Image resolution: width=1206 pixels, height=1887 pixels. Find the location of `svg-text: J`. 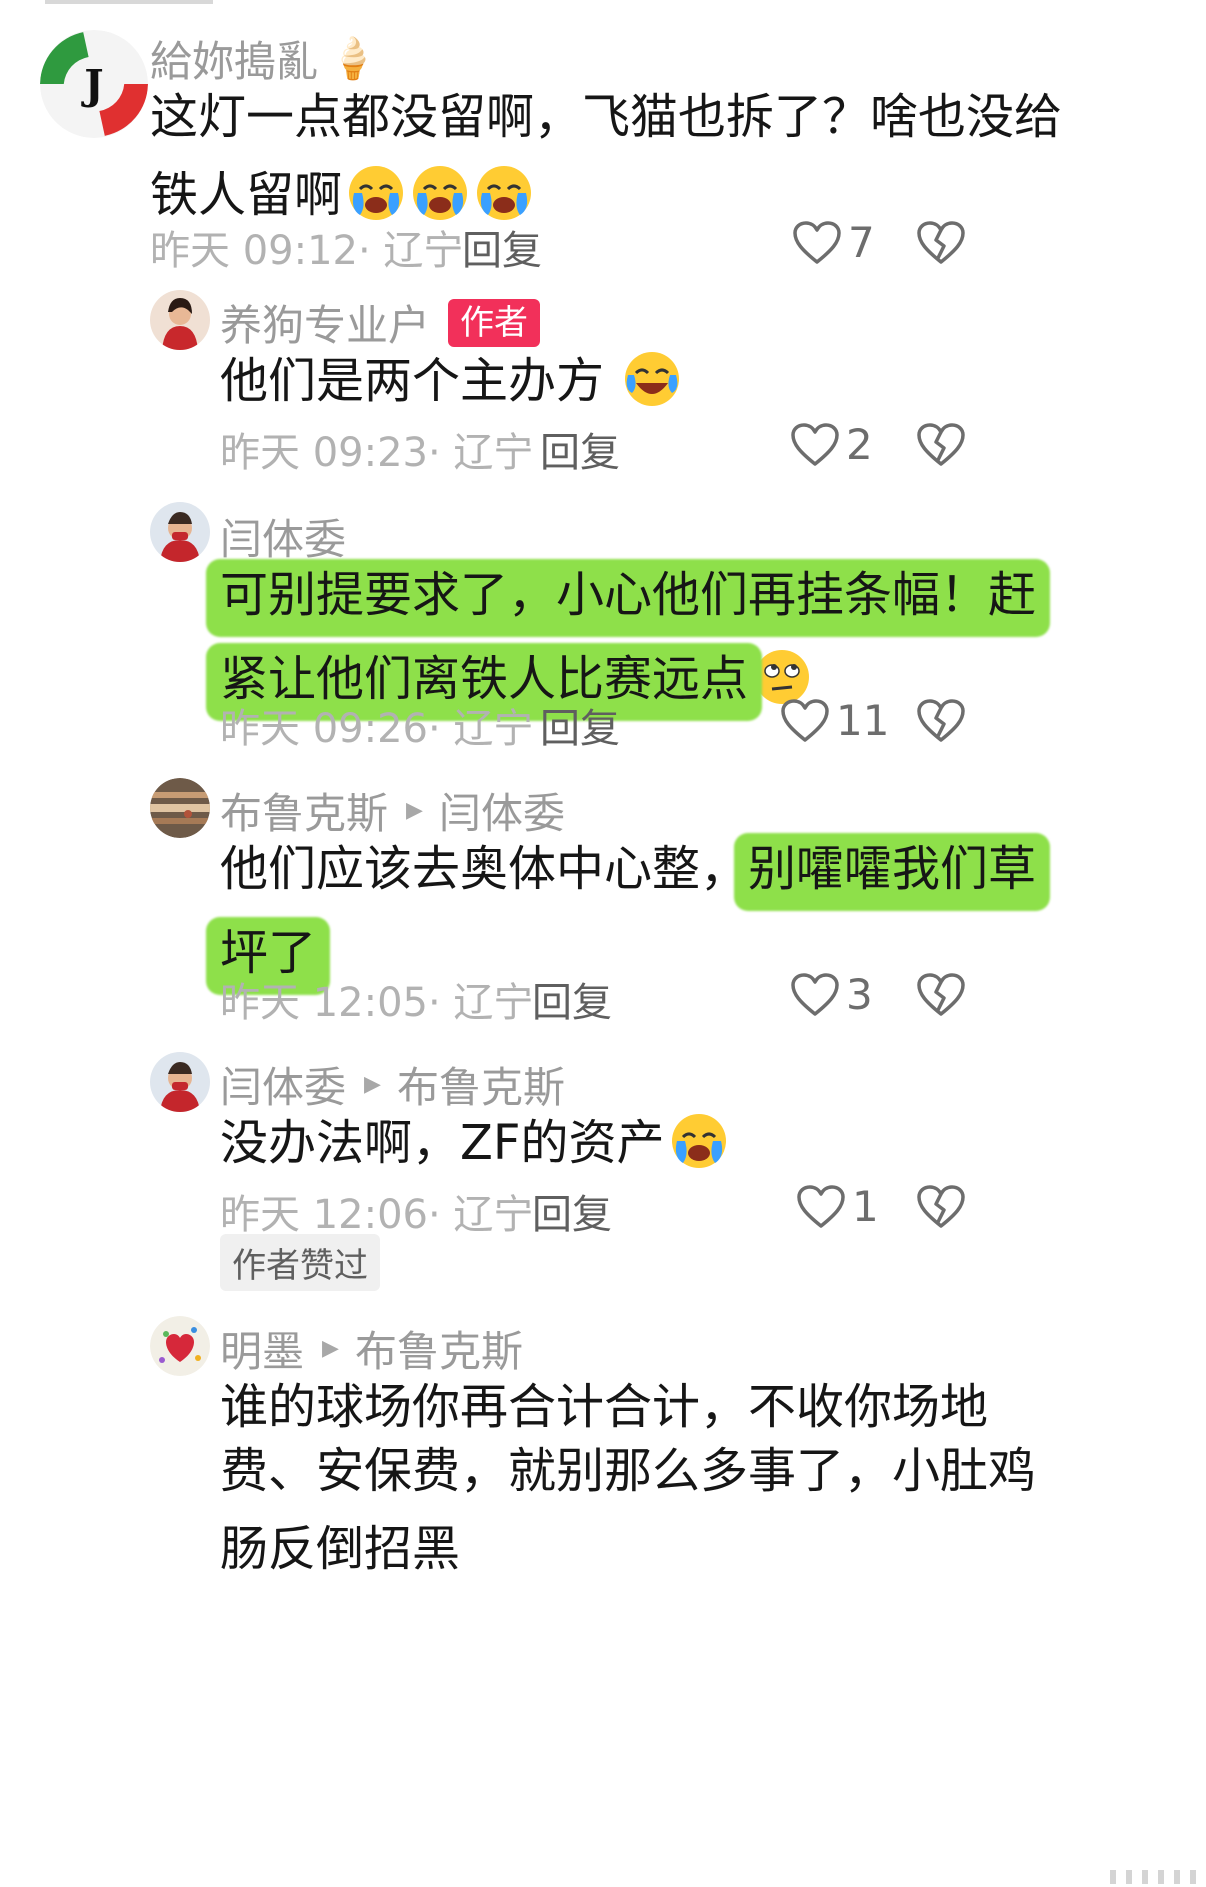

svg-text: J is located at coordinates (92, 84).